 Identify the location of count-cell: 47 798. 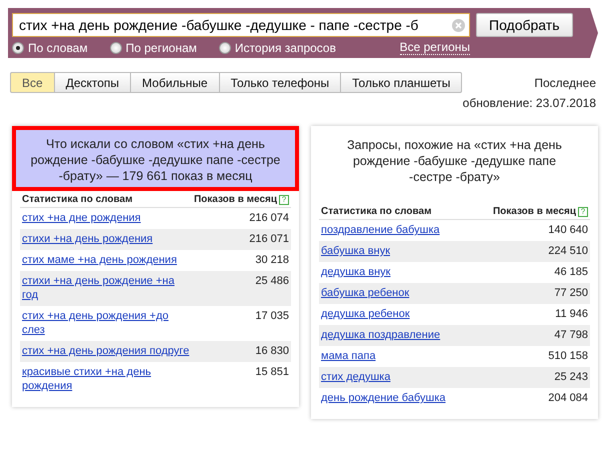
(531, 335).